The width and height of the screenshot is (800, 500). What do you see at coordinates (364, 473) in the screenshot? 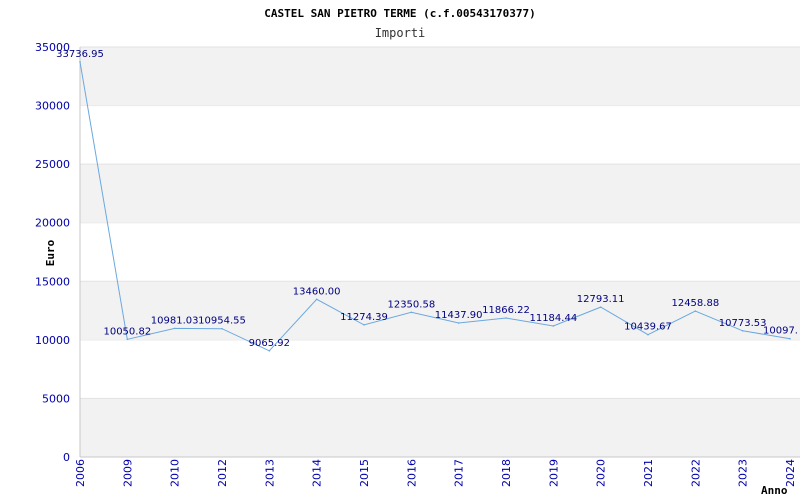
I see `x-tick-label: 2015` at bounding box center [364, 473].